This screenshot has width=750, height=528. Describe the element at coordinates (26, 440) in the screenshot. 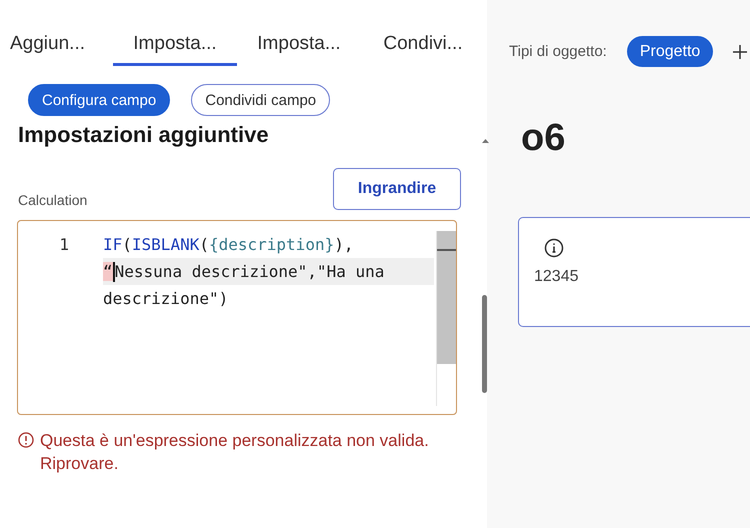

I see `warning-icon` at that location.